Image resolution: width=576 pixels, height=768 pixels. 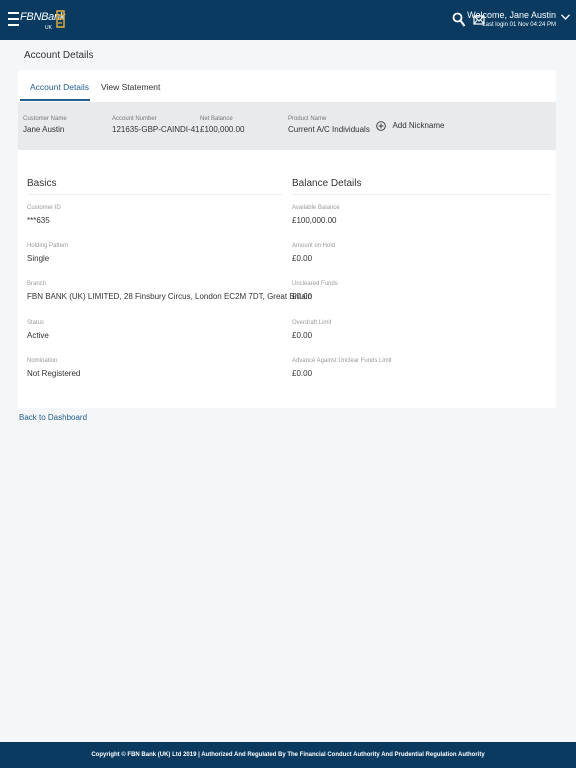 I want to click on tab-bar: Account Details View Statement, so click(x=287, y=86).